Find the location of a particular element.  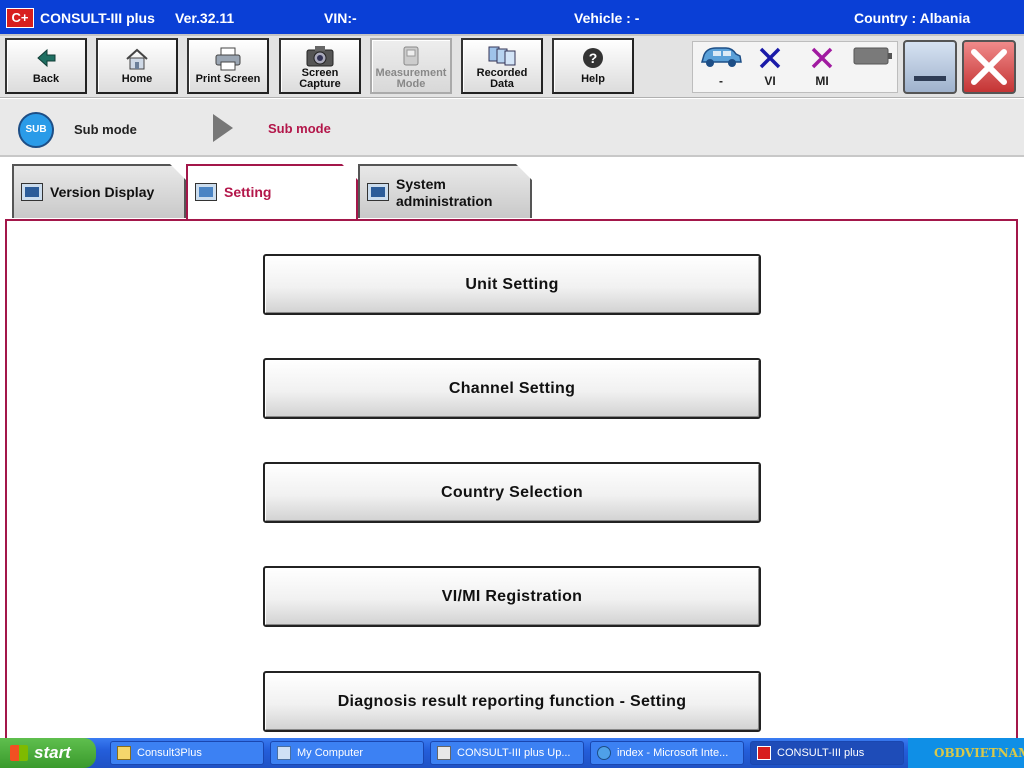

windows-flag-icon is located at coordinates (19, 753).